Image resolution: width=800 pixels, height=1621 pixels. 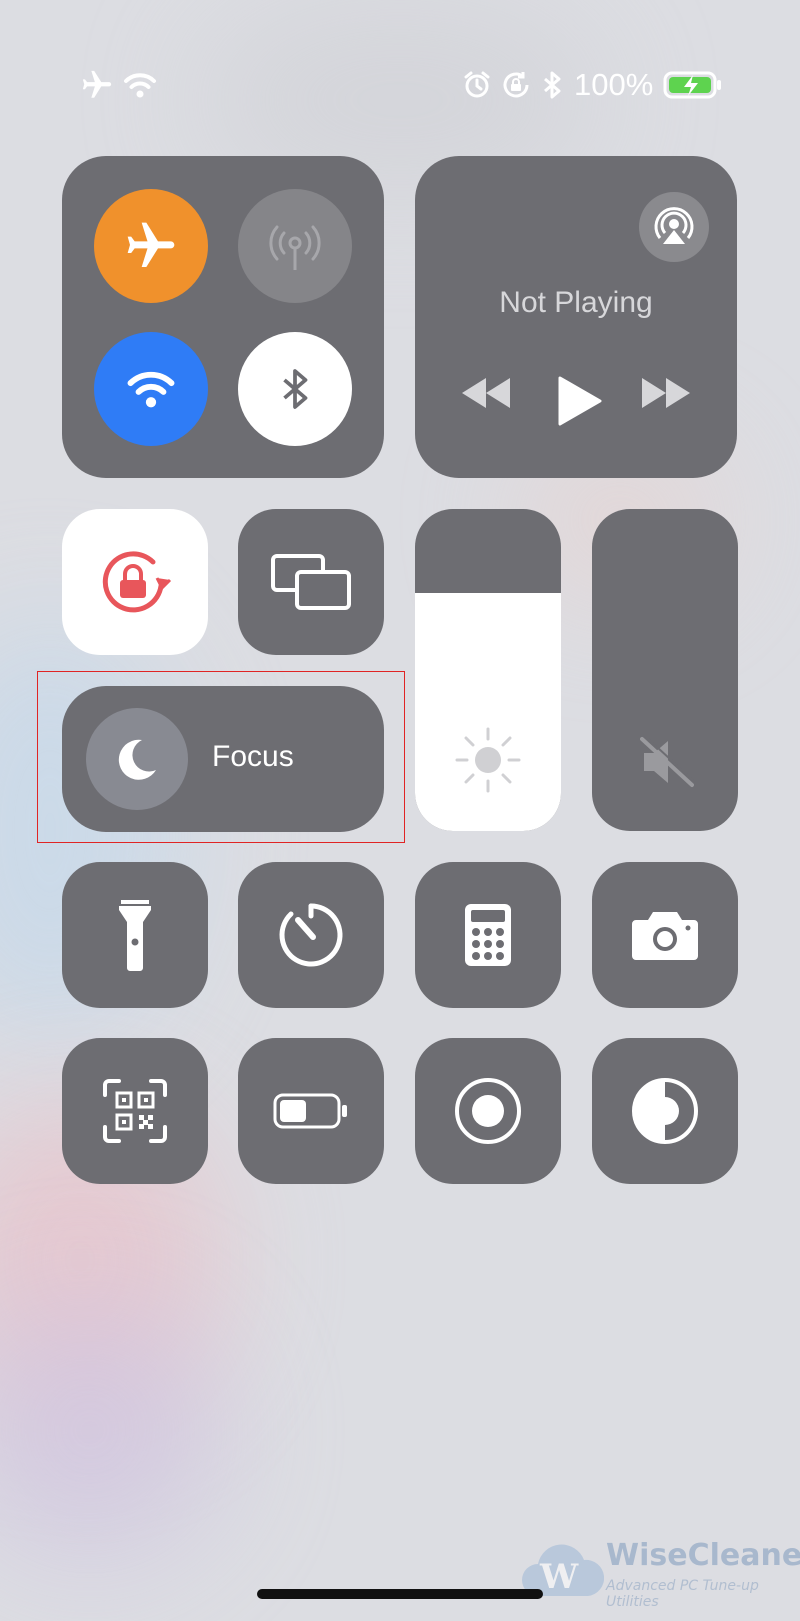 I want to click on screen-recording-icon, so click(x=488, y=1111).